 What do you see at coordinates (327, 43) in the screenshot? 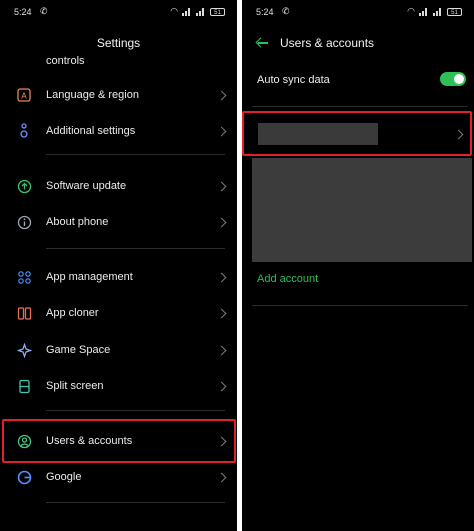
I see `page-title: Users & accounts` at bounding box center [327, 43].